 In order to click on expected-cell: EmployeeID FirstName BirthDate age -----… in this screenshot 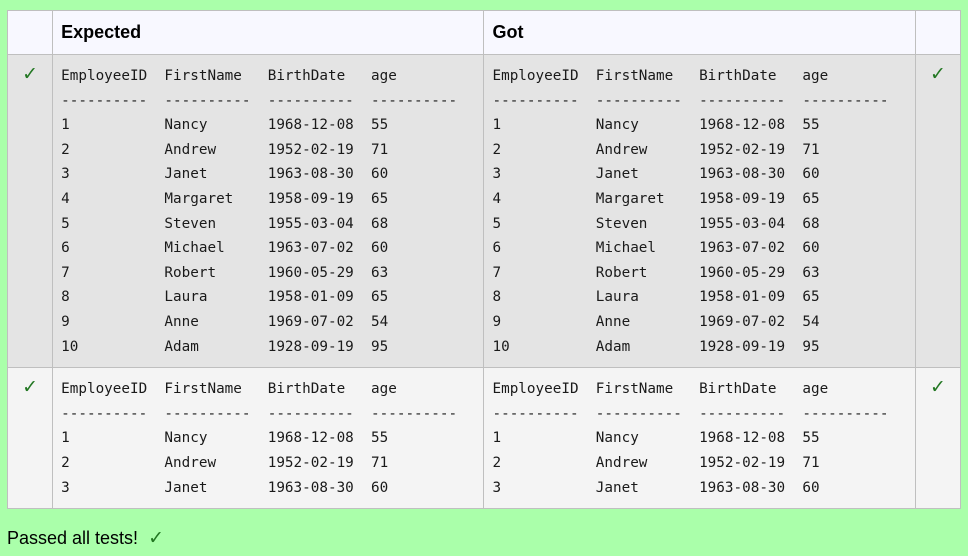, I will do `click(268, 438)`.